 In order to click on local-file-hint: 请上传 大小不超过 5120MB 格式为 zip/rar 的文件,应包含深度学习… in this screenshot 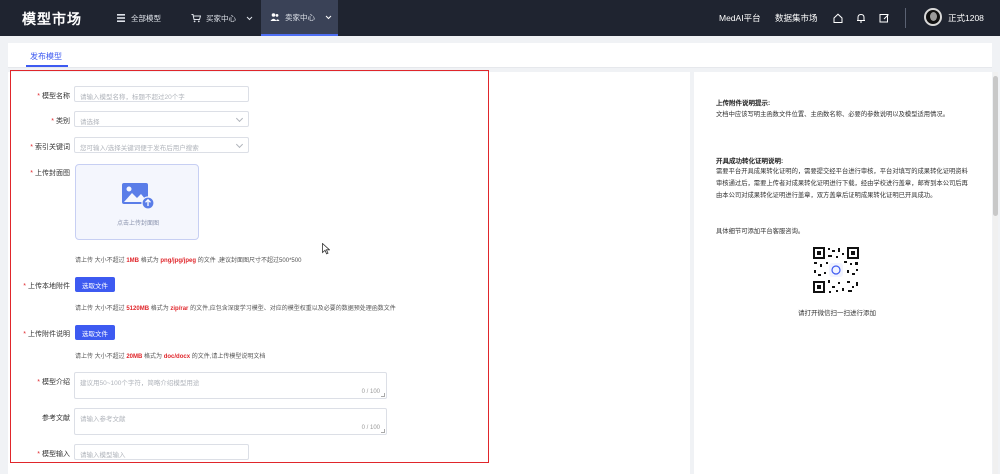, I will do `click(235, 309)`.